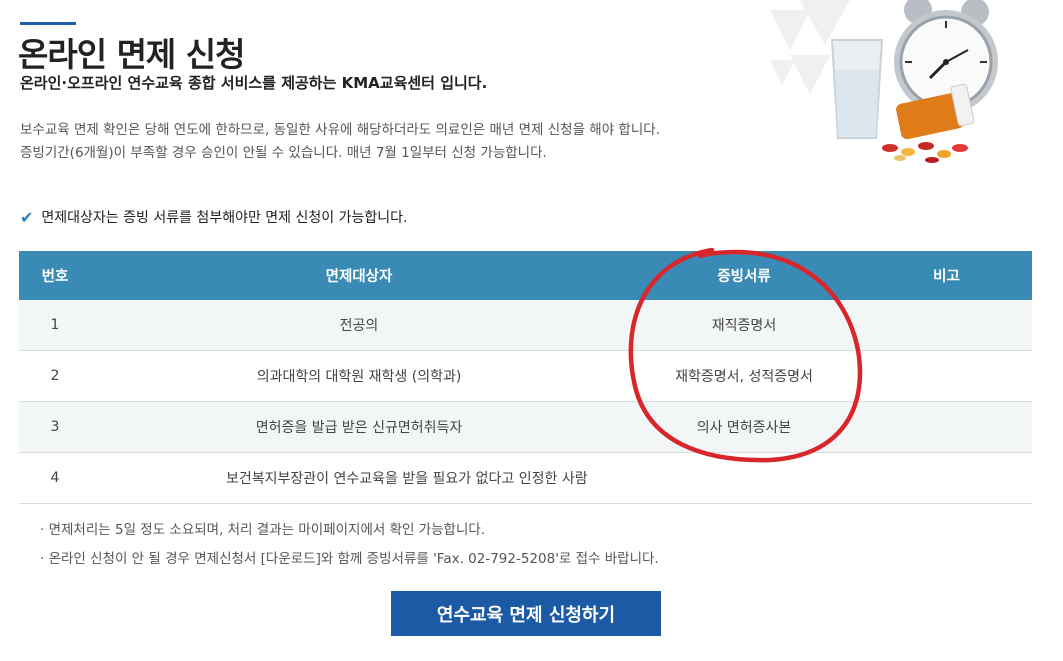  Describe the element at coordinates (476, 478) in the screenshot. I see `row-target: 보건복지부장관이 연수교육을 받을 필요가 없다고 인정한 사람` at that location.